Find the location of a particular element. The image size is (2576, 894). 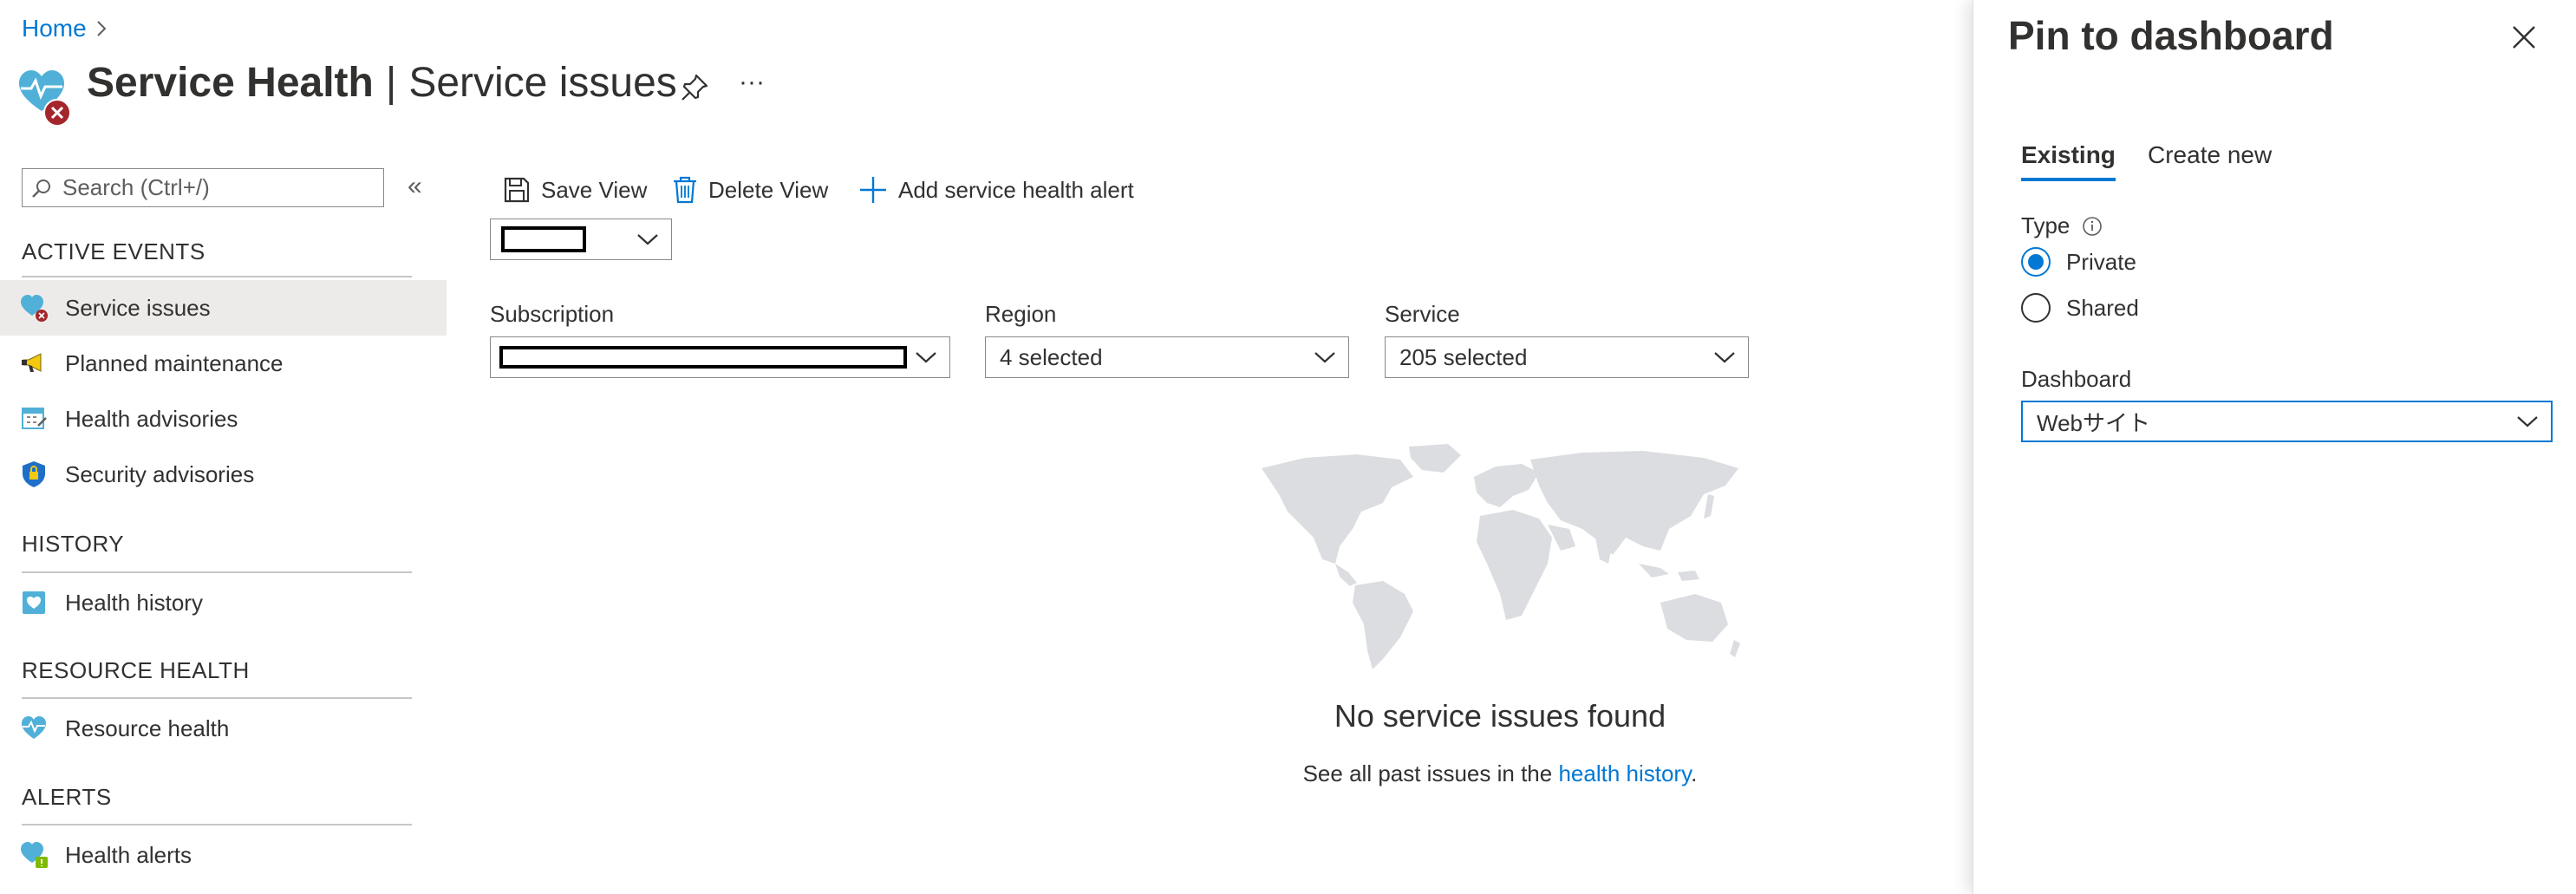

sidebar-item-label: Health history is located at coordinates (134, 603).